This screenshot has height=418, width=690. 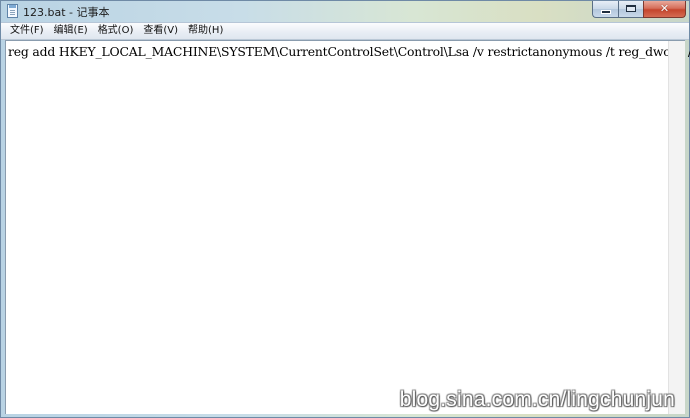 What do you see at coordinates (345, 11) in the screenshot?
I see `title-bar: 123.bat - 记事本 ✕` at bounding box center [345, 11].